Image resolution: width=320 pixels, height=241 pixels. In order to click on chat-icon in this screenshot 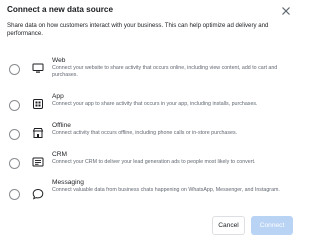, I will do `click(38, 194)`.